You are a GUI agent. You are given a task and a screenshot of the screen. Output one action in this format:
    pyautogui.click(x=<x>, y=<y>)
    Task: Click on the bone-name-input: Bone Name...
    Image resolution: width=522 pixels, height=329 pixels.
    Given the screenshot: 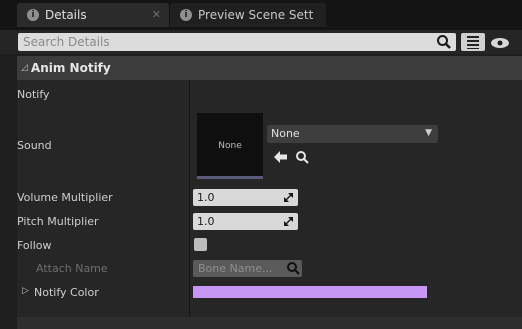 What is the action you would take?
    pyautogui.click(x=247, y=268)
    